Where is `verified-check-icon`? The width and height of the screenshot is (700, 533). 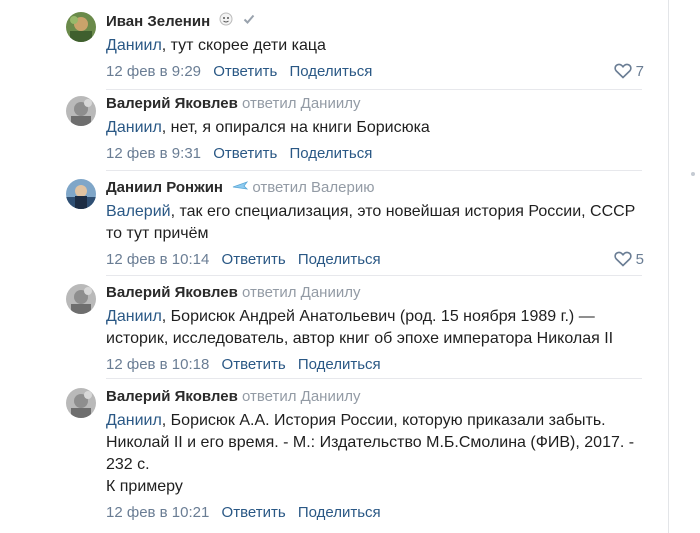
verified-check-icon is located at coordinates (249, 22).